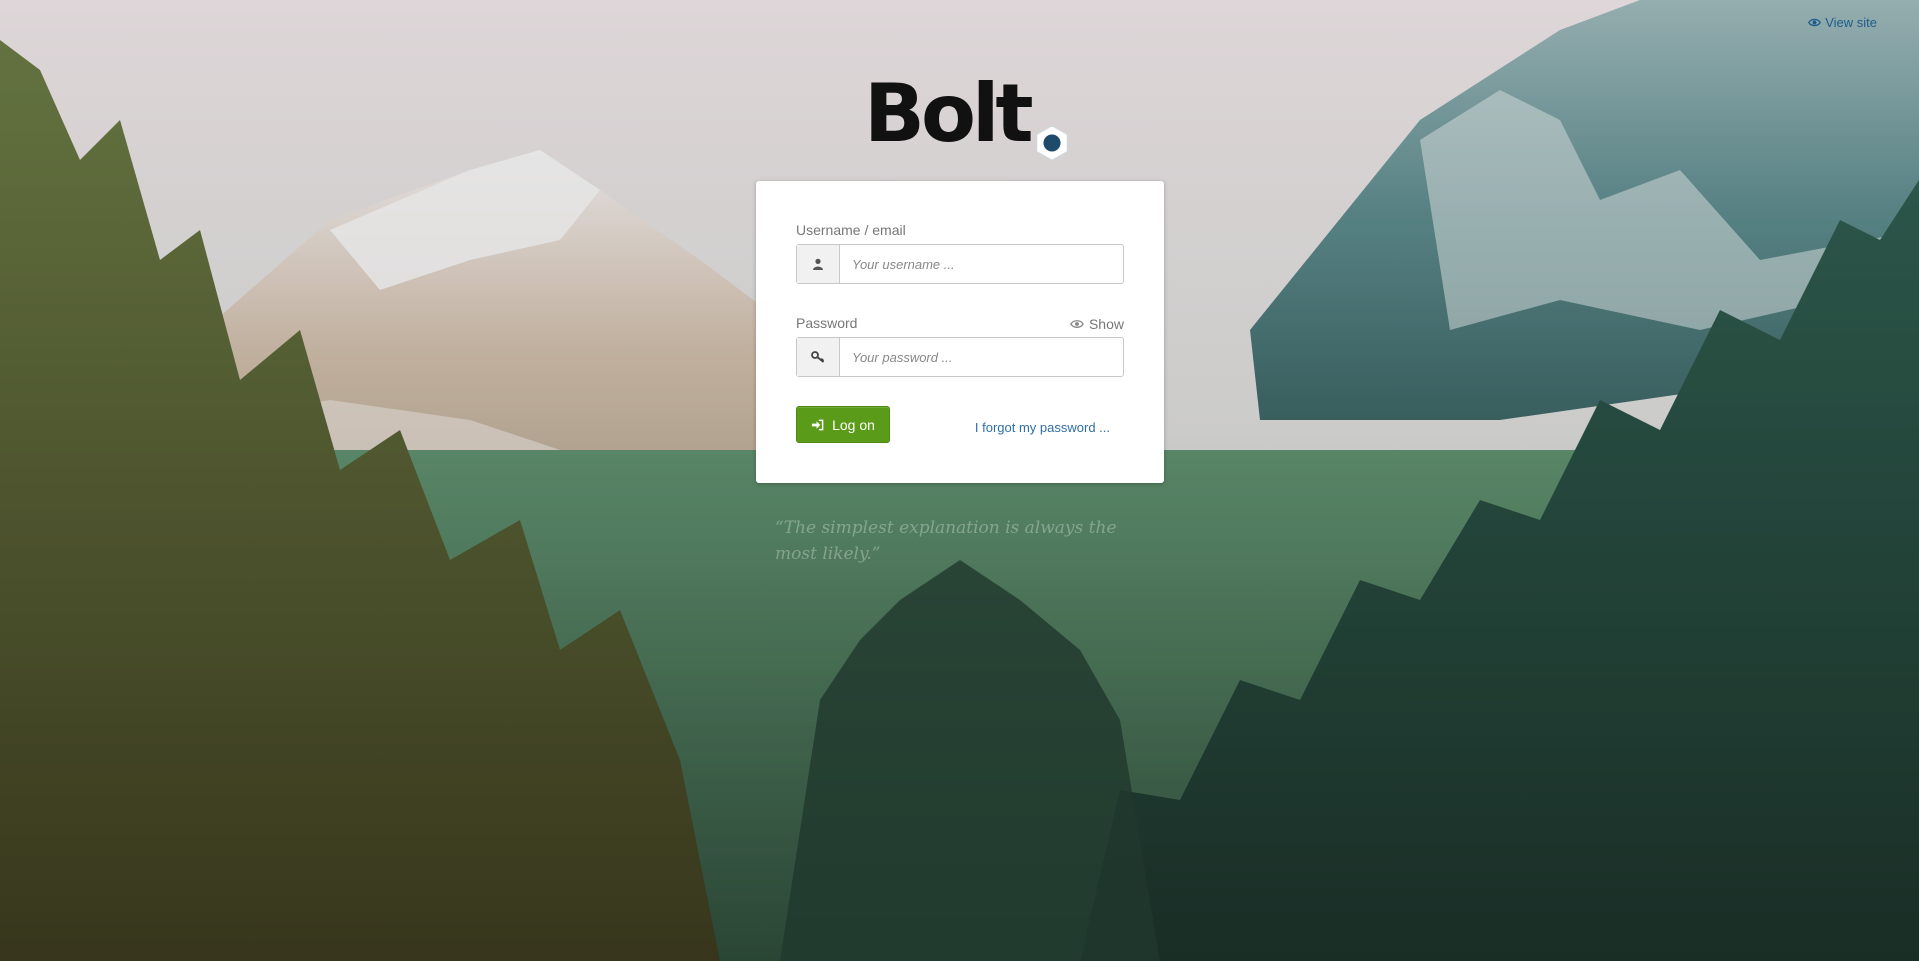 The height and width of the screenshot is (961, 1919). What do you see at coordinates (960, 332) in the screenshot?
I see `login-card: Username / email Password Show` at bounding box center [960, 332].